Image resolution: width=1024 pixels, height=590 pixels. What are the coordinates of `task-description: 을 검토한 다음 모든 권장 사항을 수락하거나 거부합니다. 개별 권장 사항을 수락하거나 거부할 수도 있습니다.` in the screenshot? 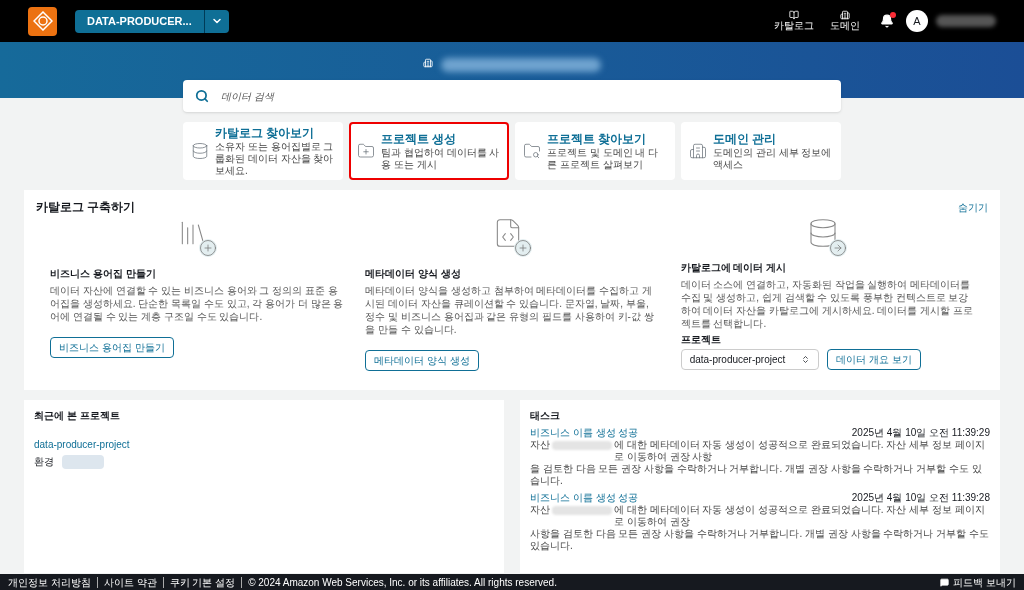 It's located at (756, 475).